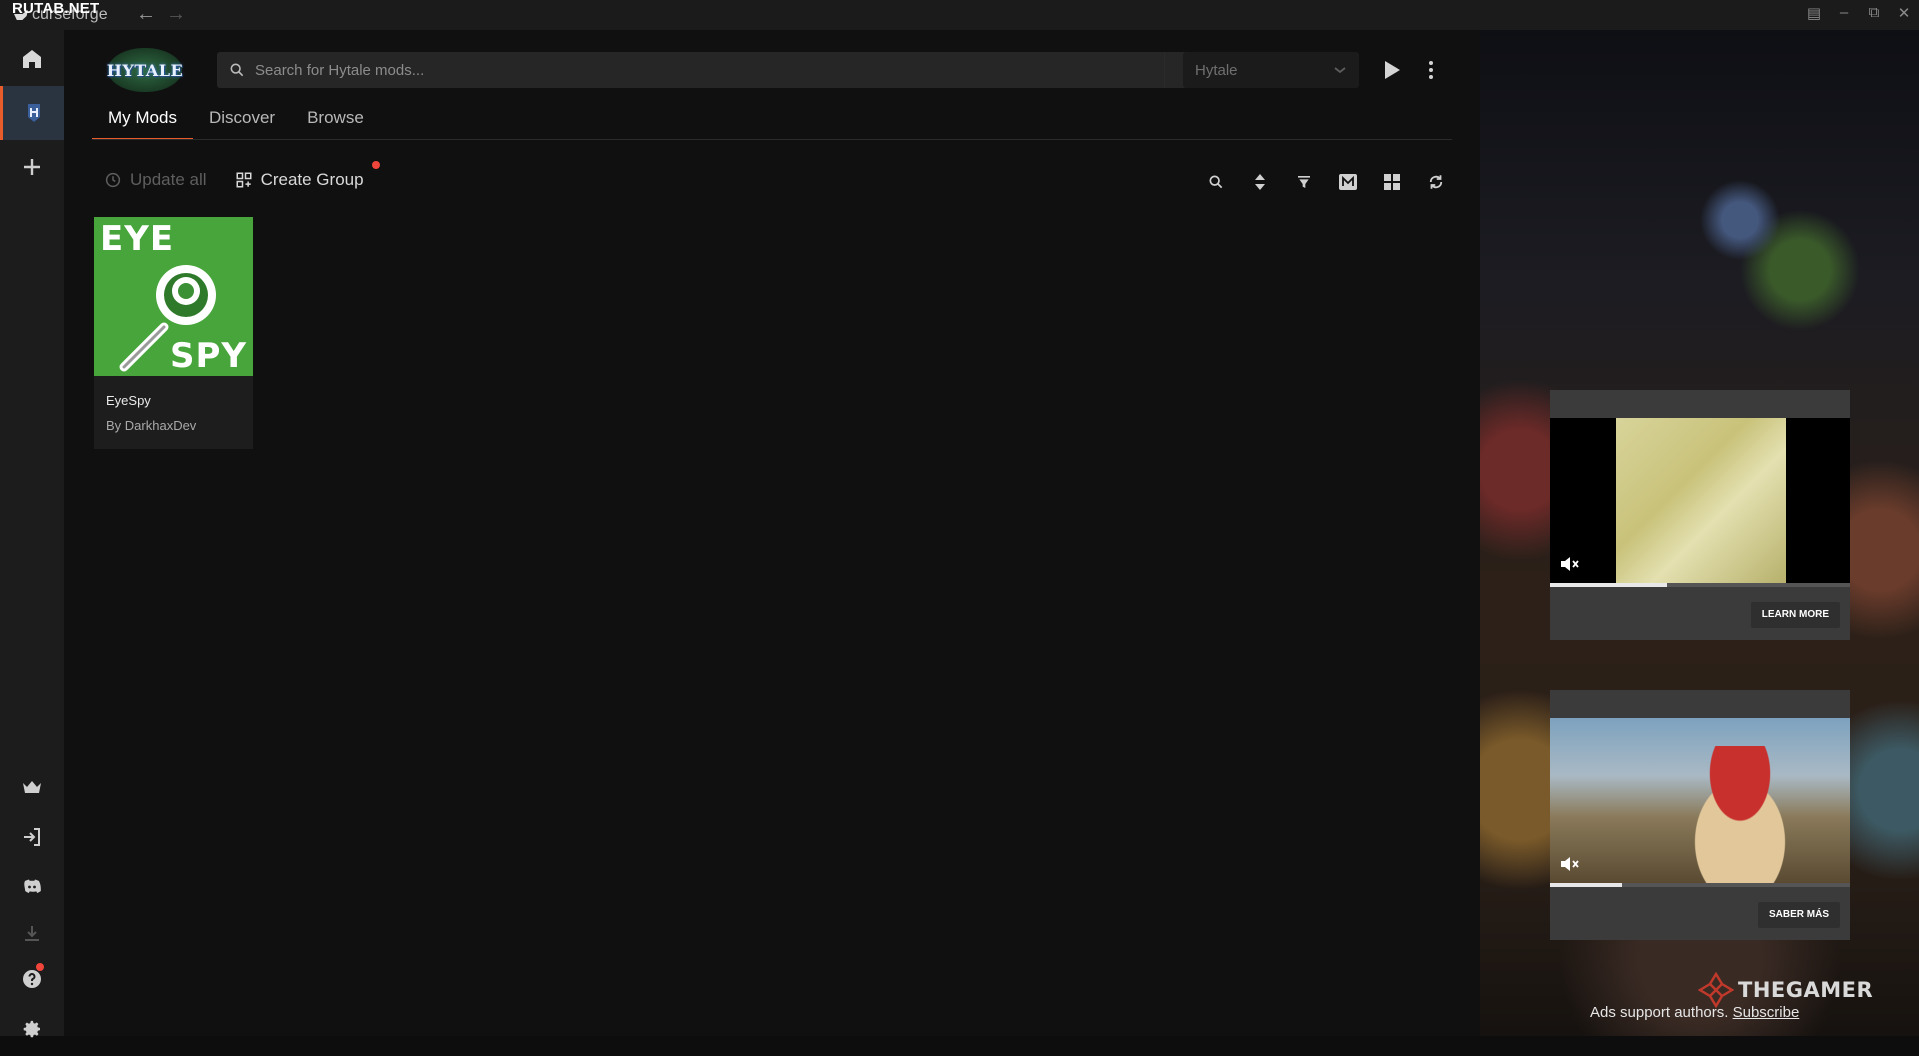  Describe the element at coordinates (244, 180) in the screenshot. I see `create-group-icon` at that location.